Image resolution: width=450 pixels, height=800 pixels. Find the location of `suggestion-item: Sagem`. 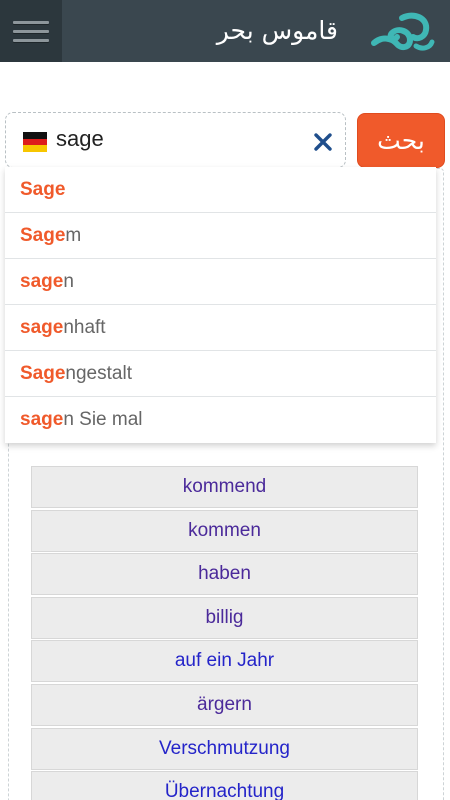

suggestion-item: Sagem is located at coordinates (220, 236).